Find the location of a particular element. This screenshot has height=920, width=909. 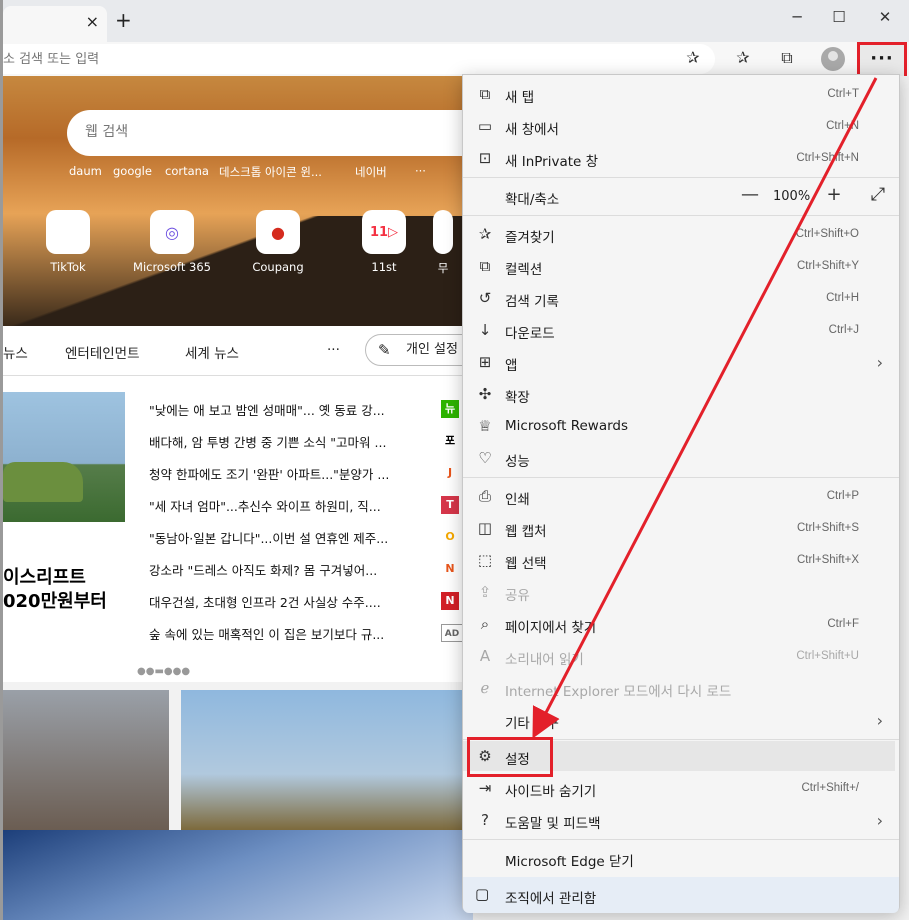

menu-label: 새 InPrivate 창 is located at coordinates (551, 160).